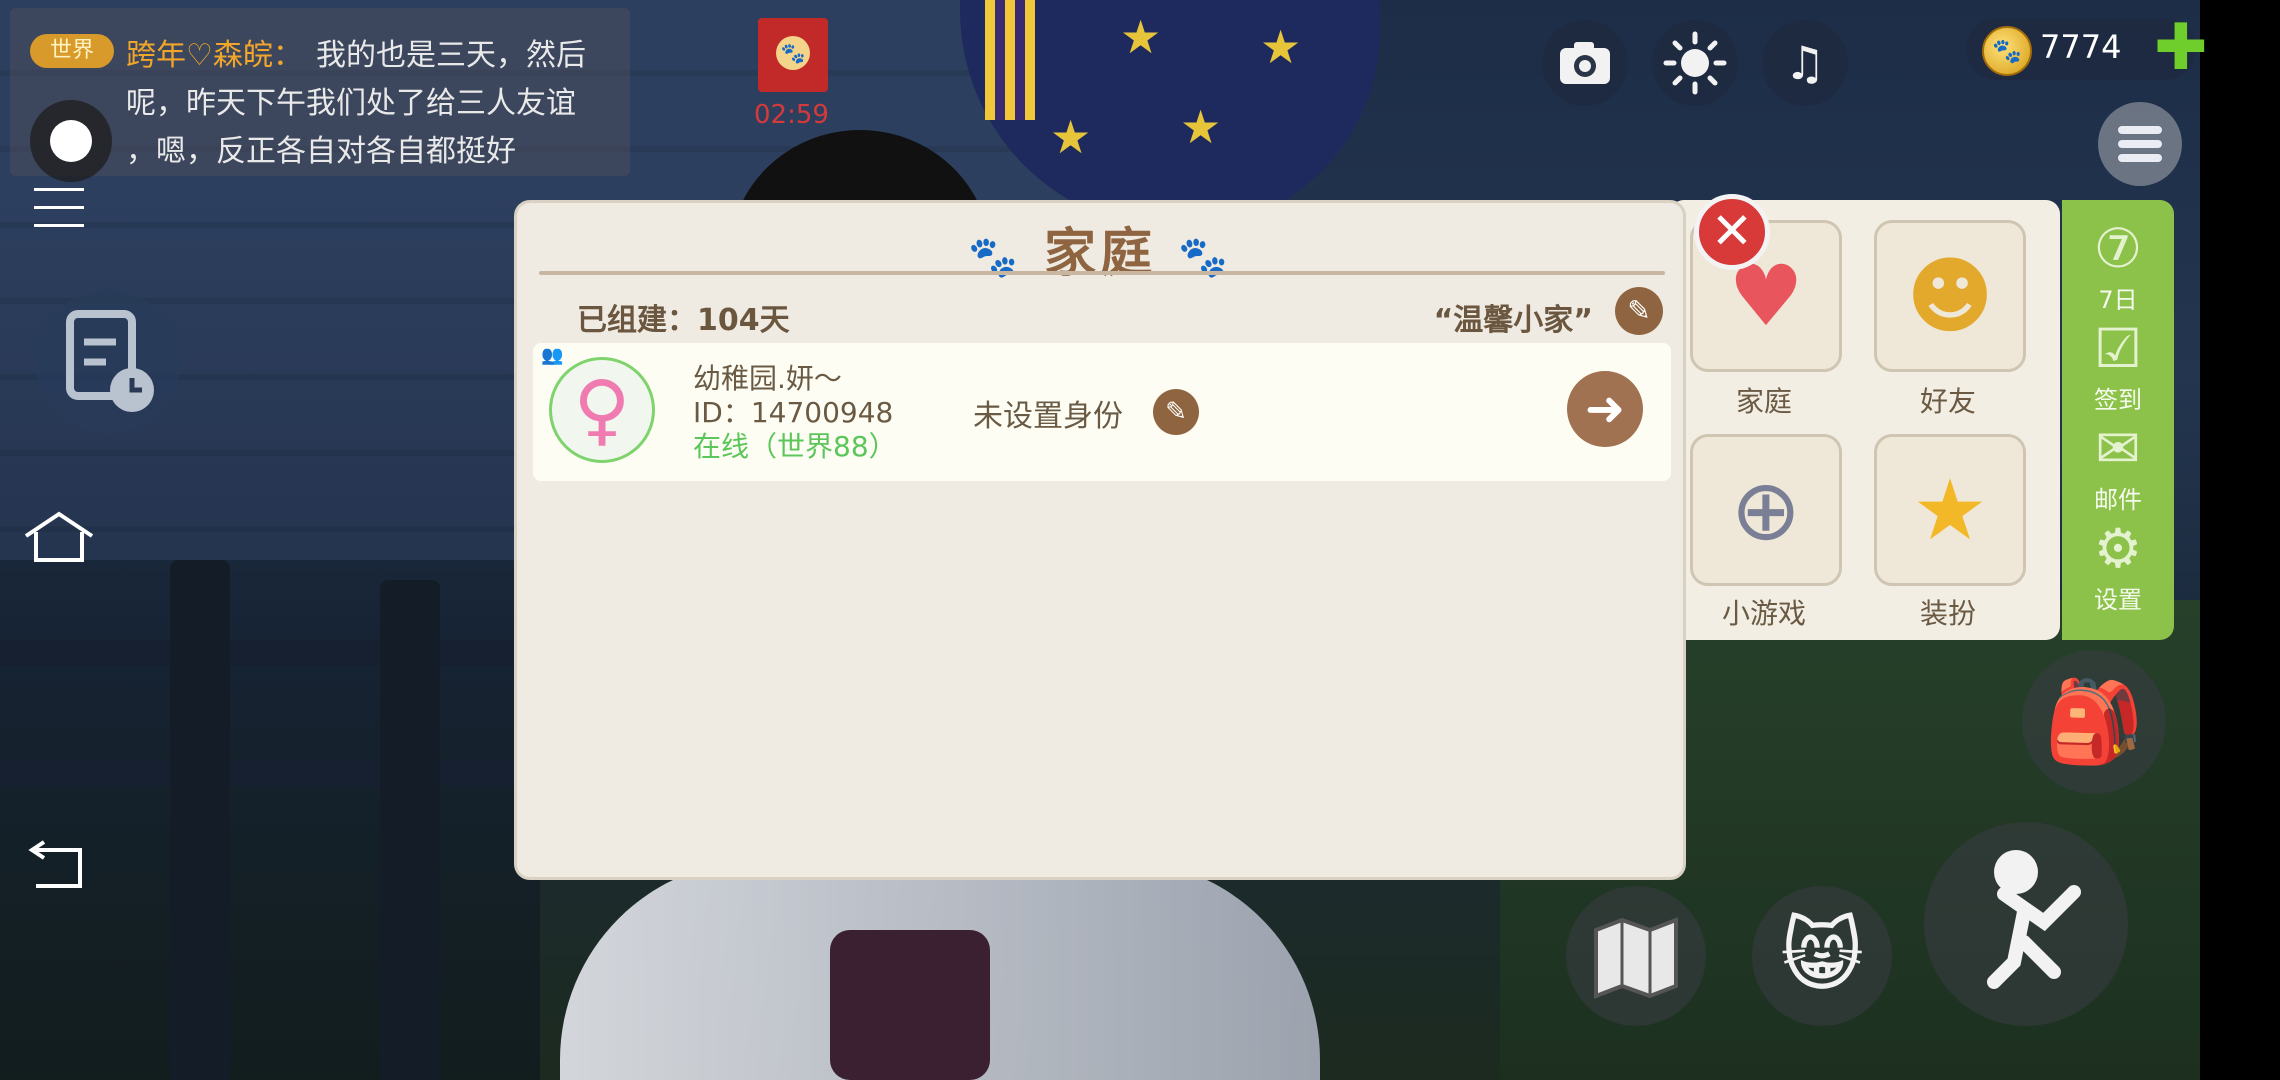 Image resolution: width=2280 pixels, height=1080 pixels. What do you see at coordinates (451, 55) in the screenshot?
I see `chat-message-line: 我的也是三天，然后` at bounding box center [451, 55].